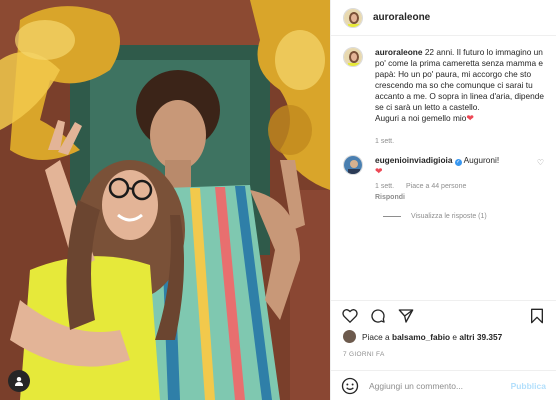  I want to click on view-replies-button: Visualizza le risposte (1), so click(463, 216).